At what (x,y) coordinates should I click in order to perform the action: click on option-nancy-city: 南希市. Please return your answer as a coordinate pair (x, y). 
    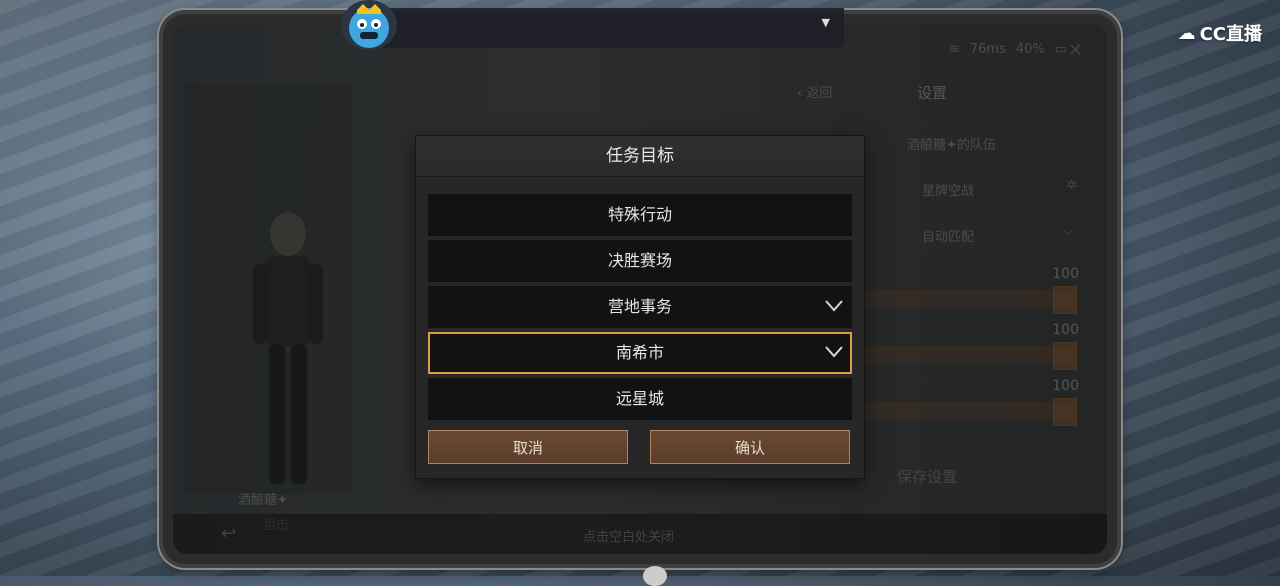
    Looking at the image, I should click on (640, 353).